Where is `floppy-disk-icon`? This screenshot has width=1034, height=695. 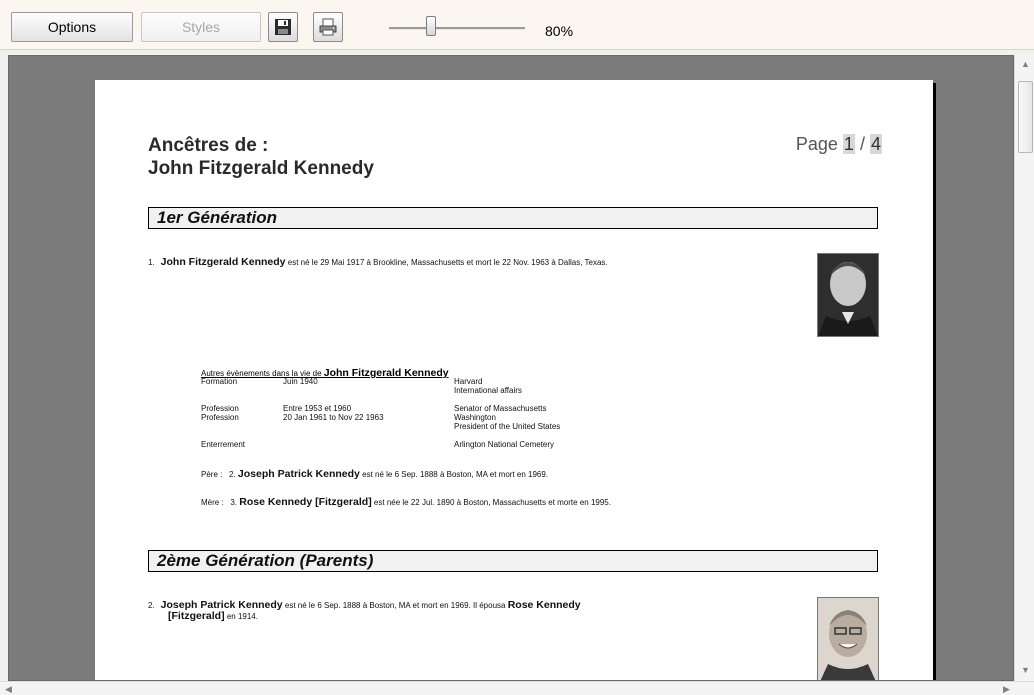
floppy-disk-icon is located at coordinates (283, 27).